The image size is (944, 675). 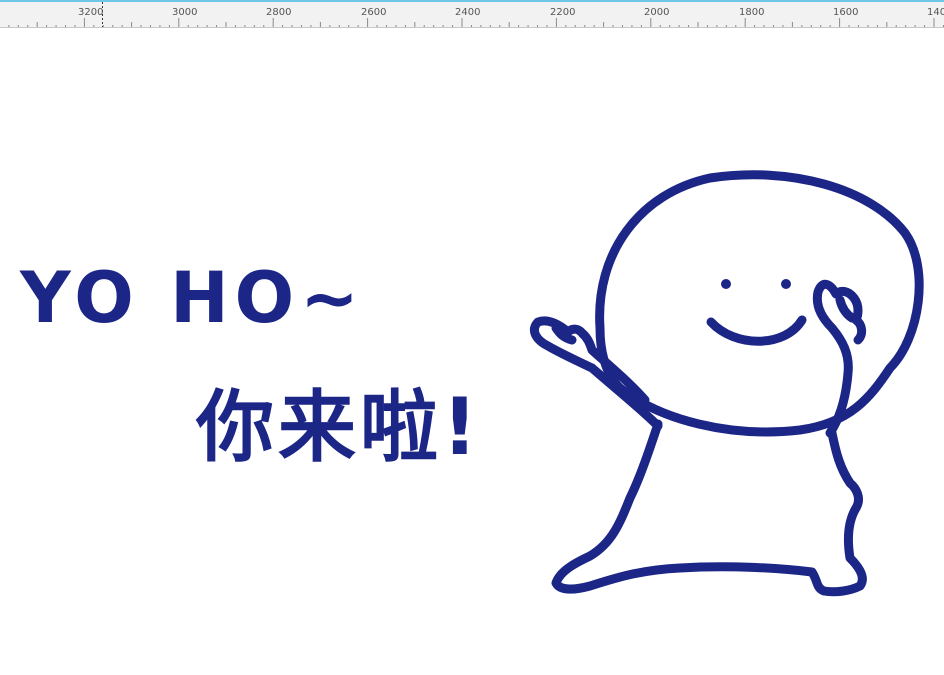 What do you see at coordinates (185, 12) in the screenshot?
I see `ruler-label: 3000` at bounding box center [185, 12].